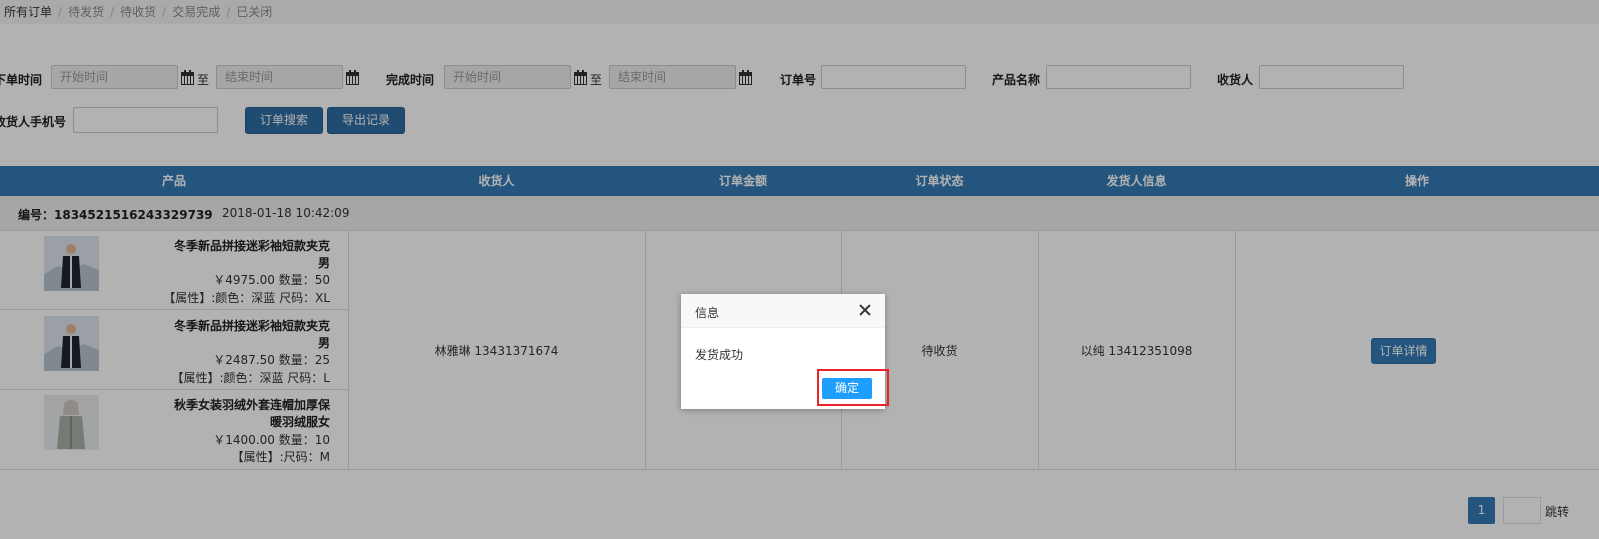 This screenshot has height=539, width=1599. I want to click on dialog-title: 信息, so click(707, 313).